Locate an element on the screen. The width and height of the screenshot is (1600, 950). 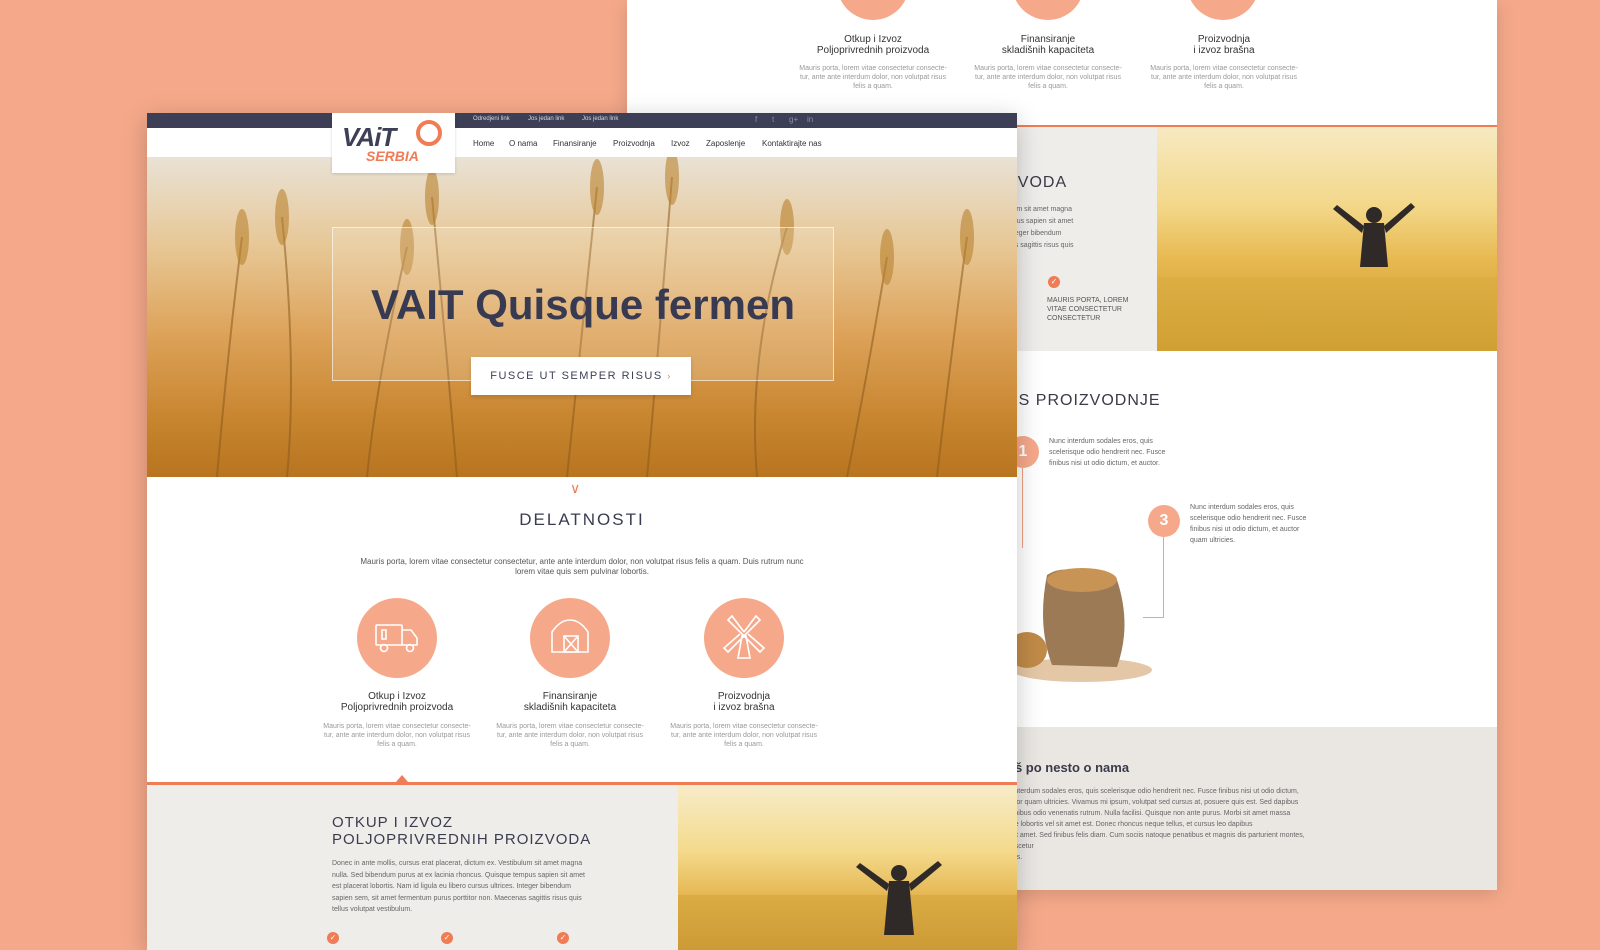
truck-icon-circle is located at coordinates (873, 10).